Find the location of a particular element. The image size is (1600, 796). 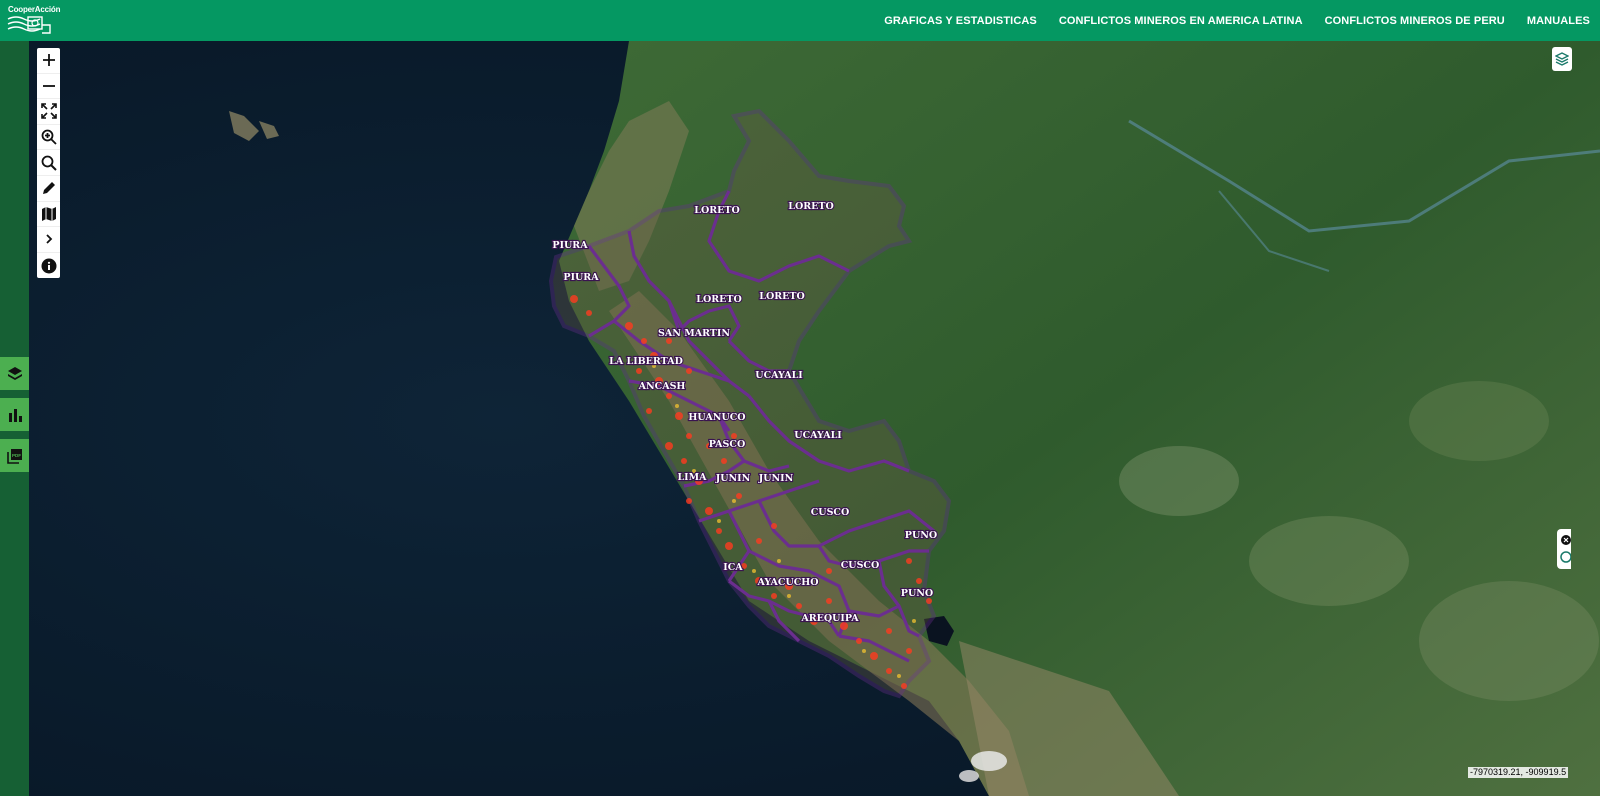

region-label-cusco-2: CUSCO is located at coordinates (860, 565).